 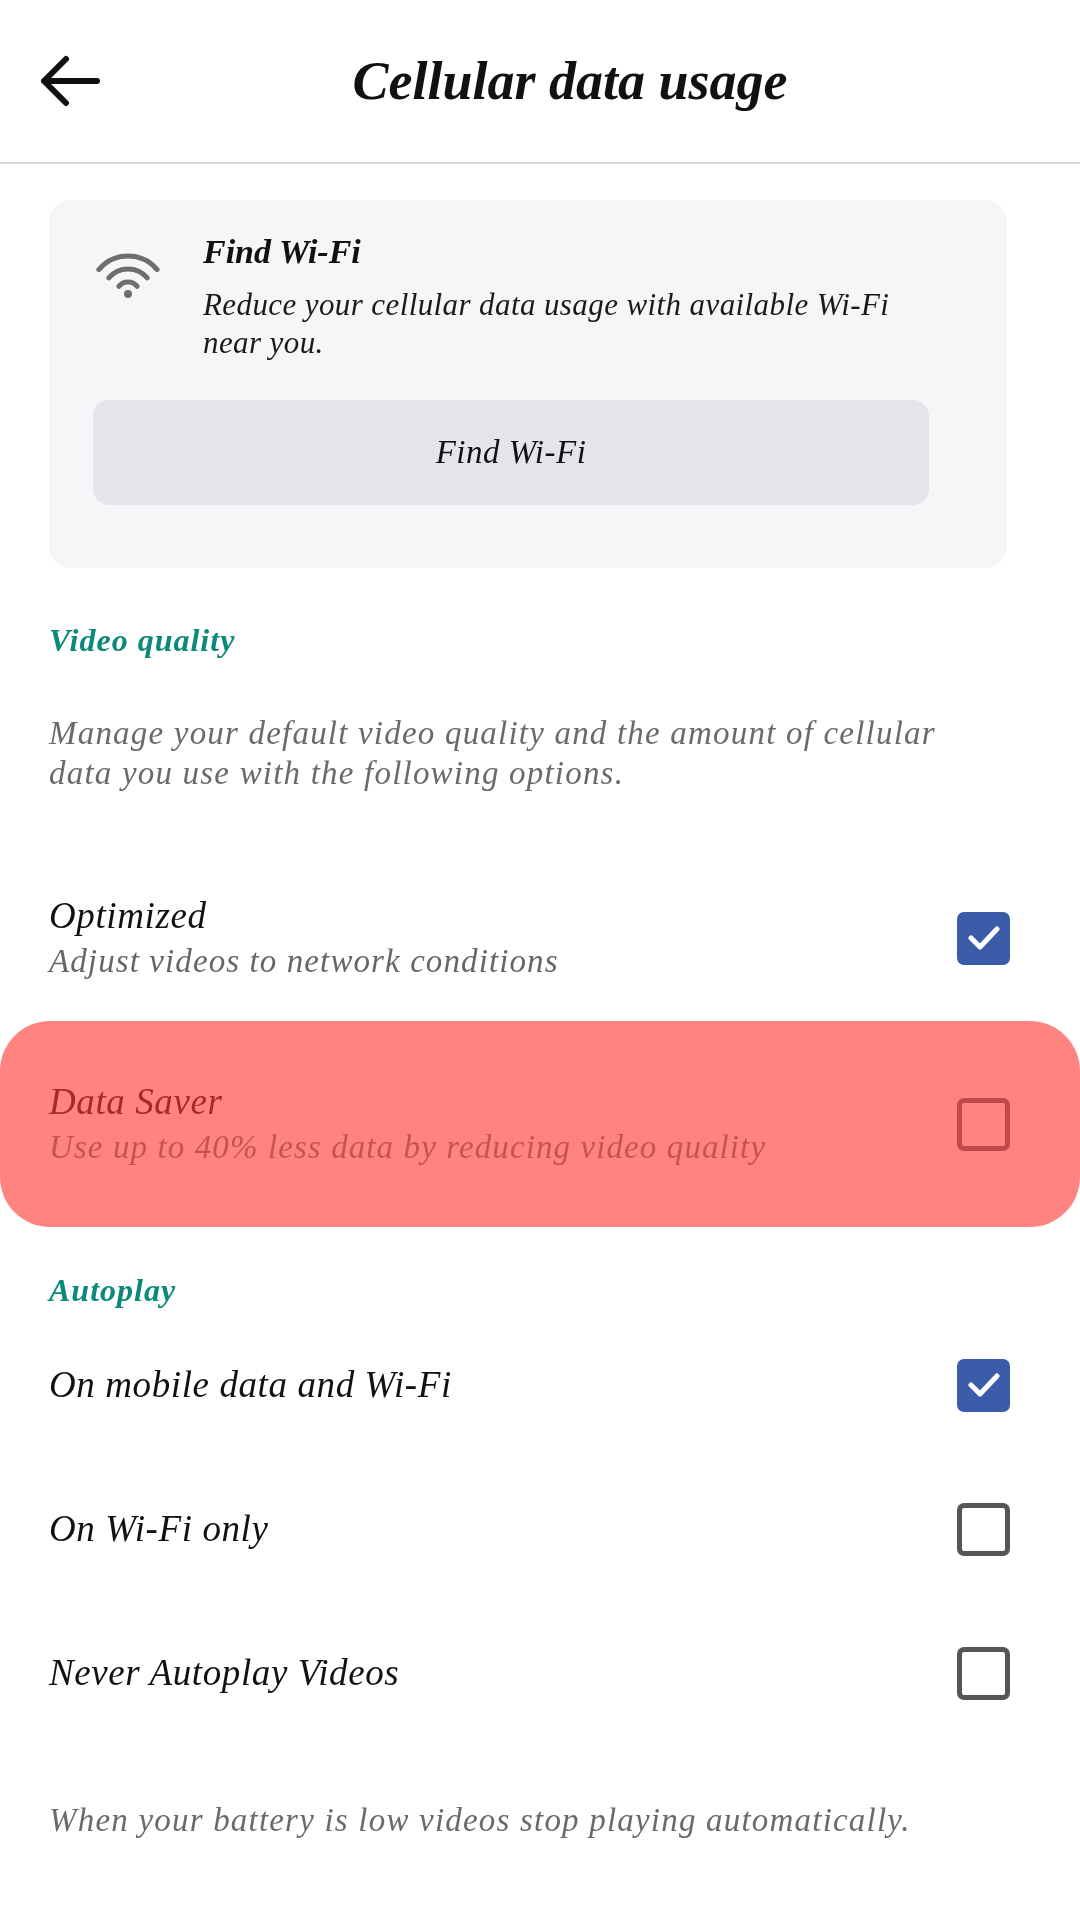 What do you see at coordinates (136, 1102) in the screenshot?
I see `option-label: Data Saver` at bounding box center [136, 1102].